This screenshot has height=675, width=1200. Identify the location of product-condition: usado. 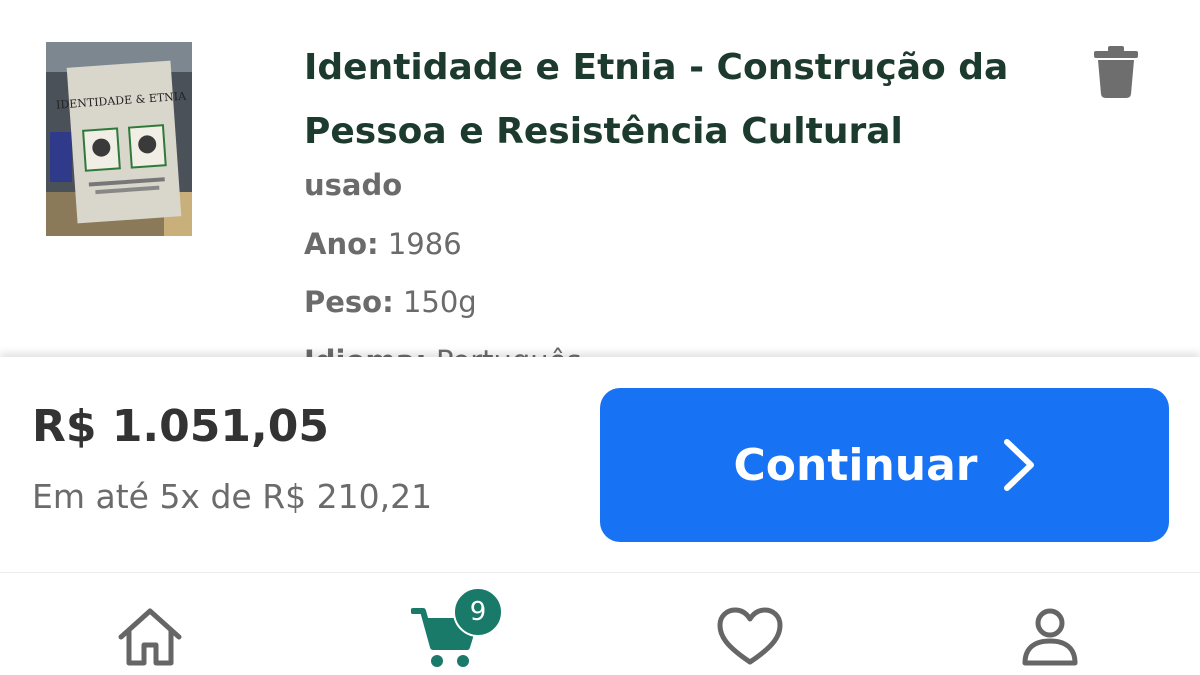
(353, 185).